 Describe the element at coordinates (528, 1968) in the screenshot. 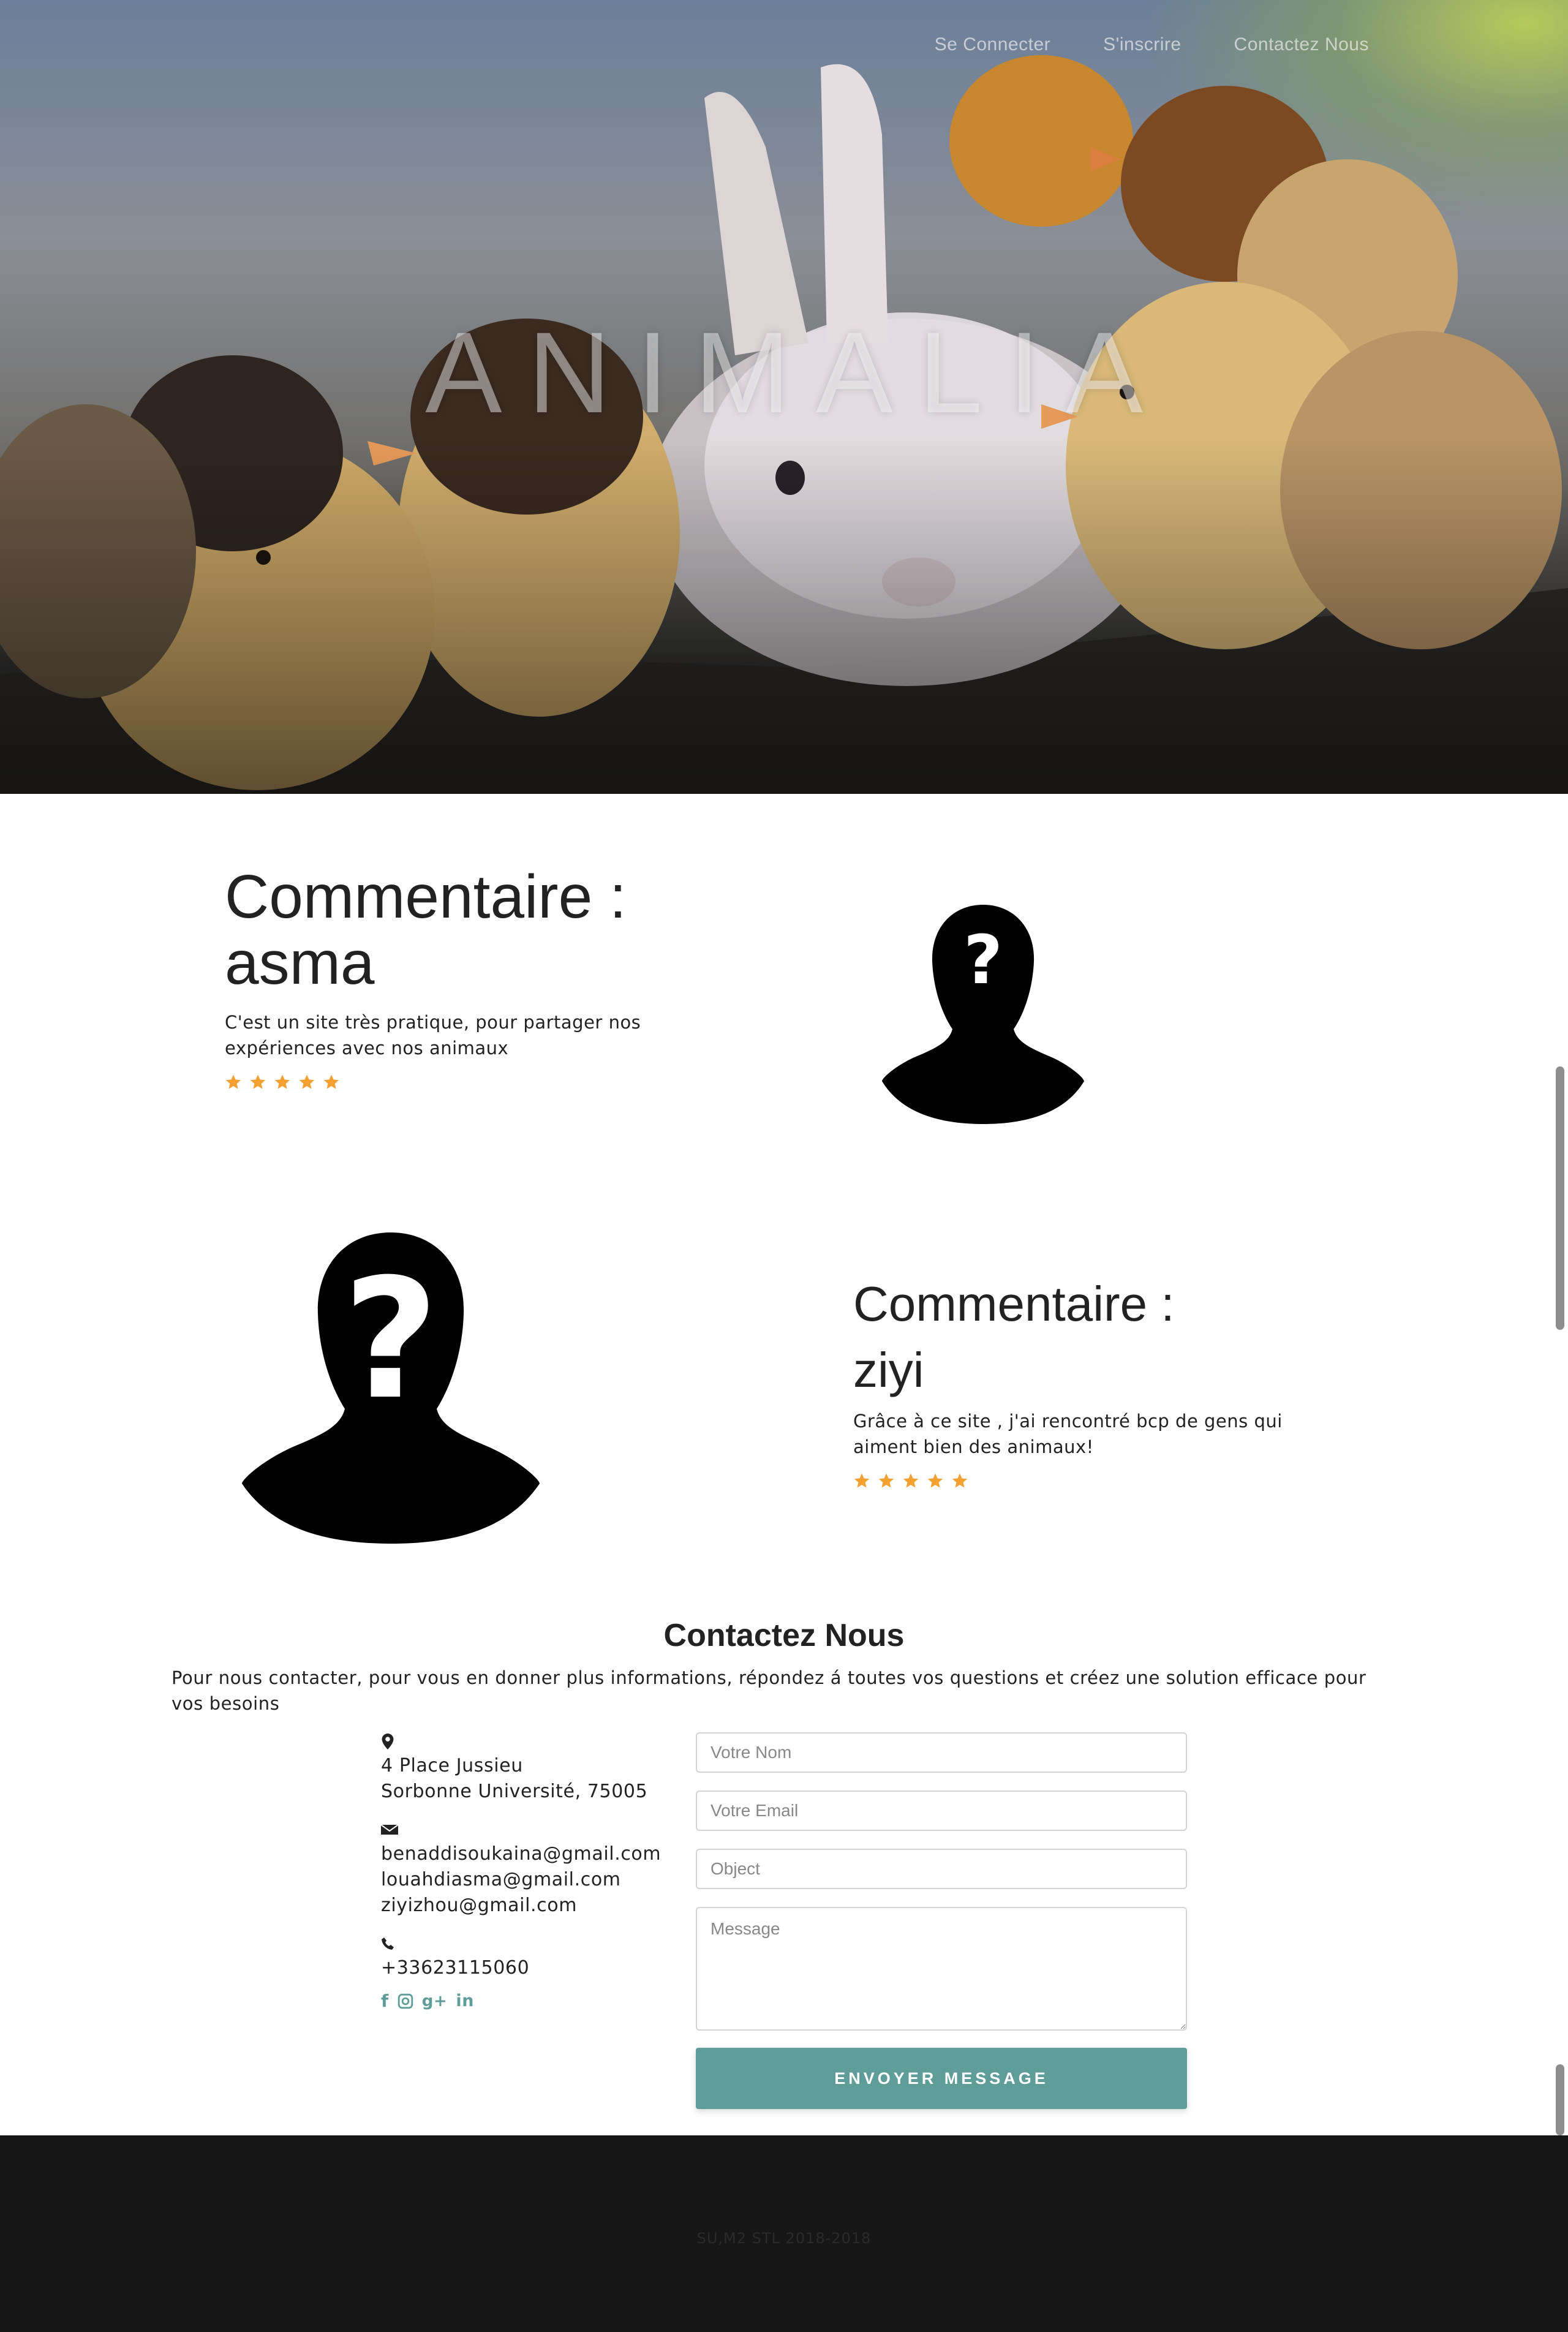

I see `phone-number: +33623115060` at that location.